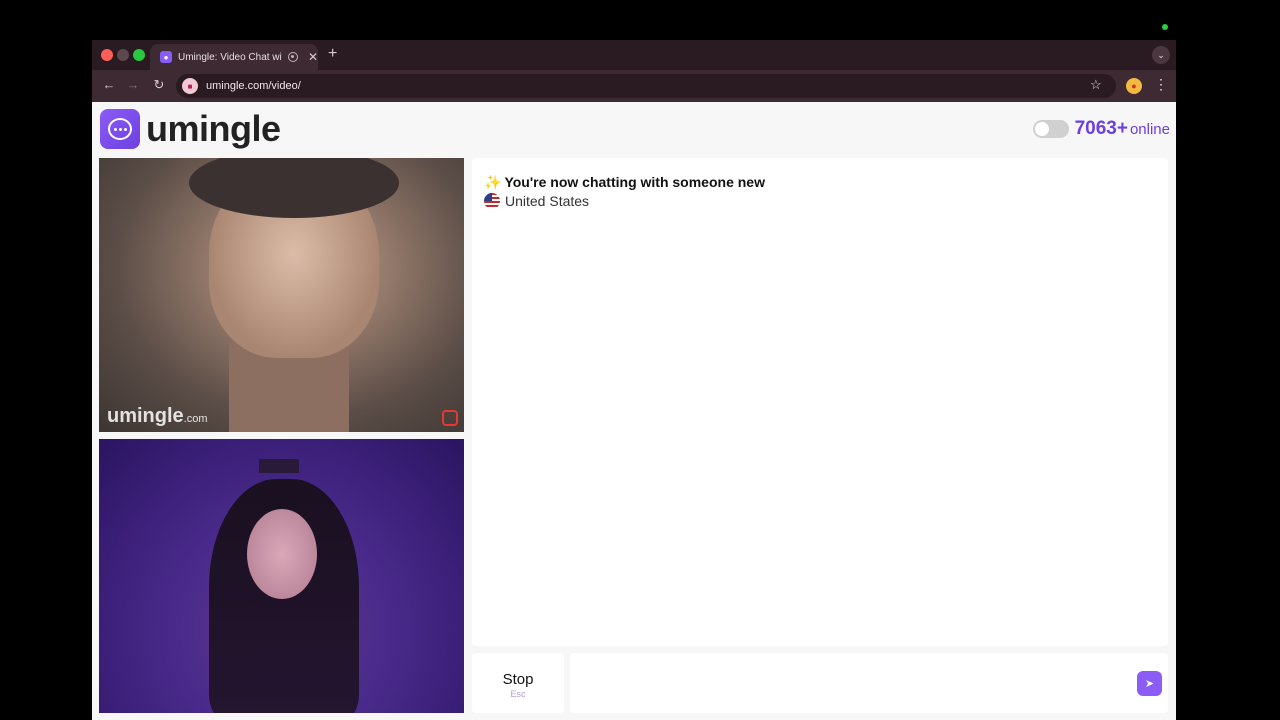  Describe the element at coordinates (1134, 86) in the screenshot. I see `profile-avatar-icon: ●` at that location.